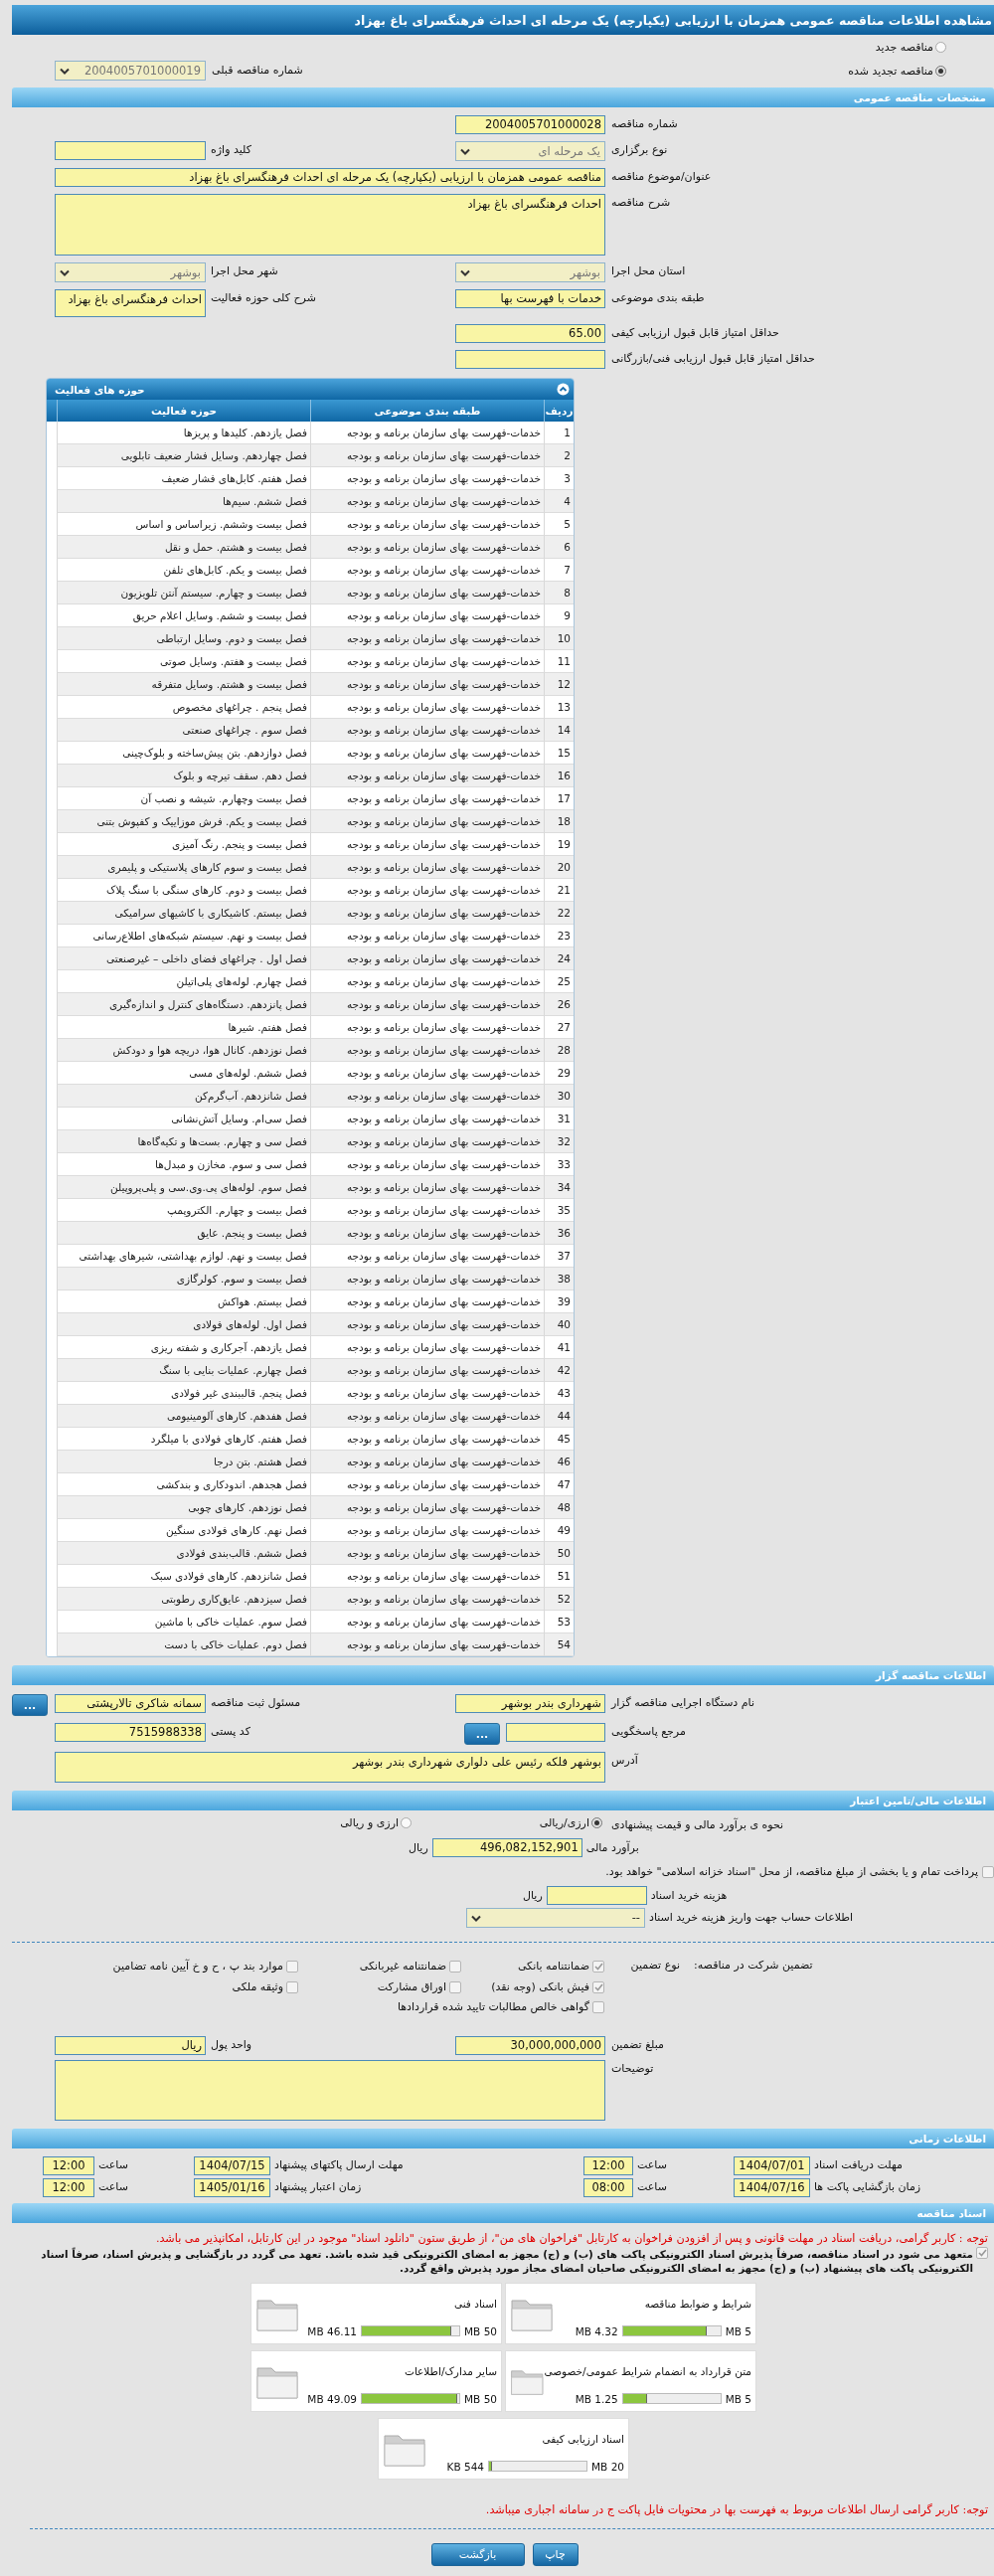 This screenshot has height=2576, width=994. Describe the element at coordinates (376, 1822) in the screenshot. I see `radio-button: ارزی و ریالی` at that location.